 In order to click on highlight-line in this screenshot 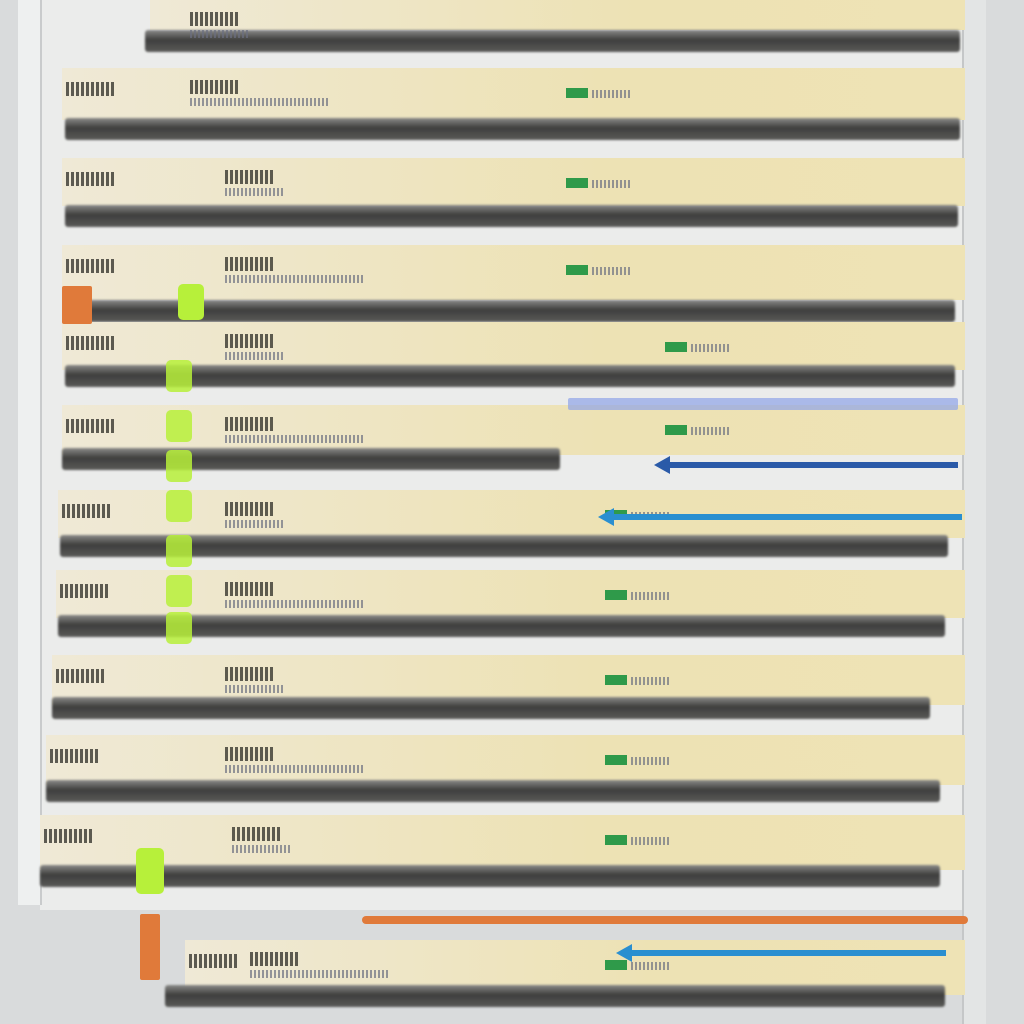, I will do `click(763, 404)`.